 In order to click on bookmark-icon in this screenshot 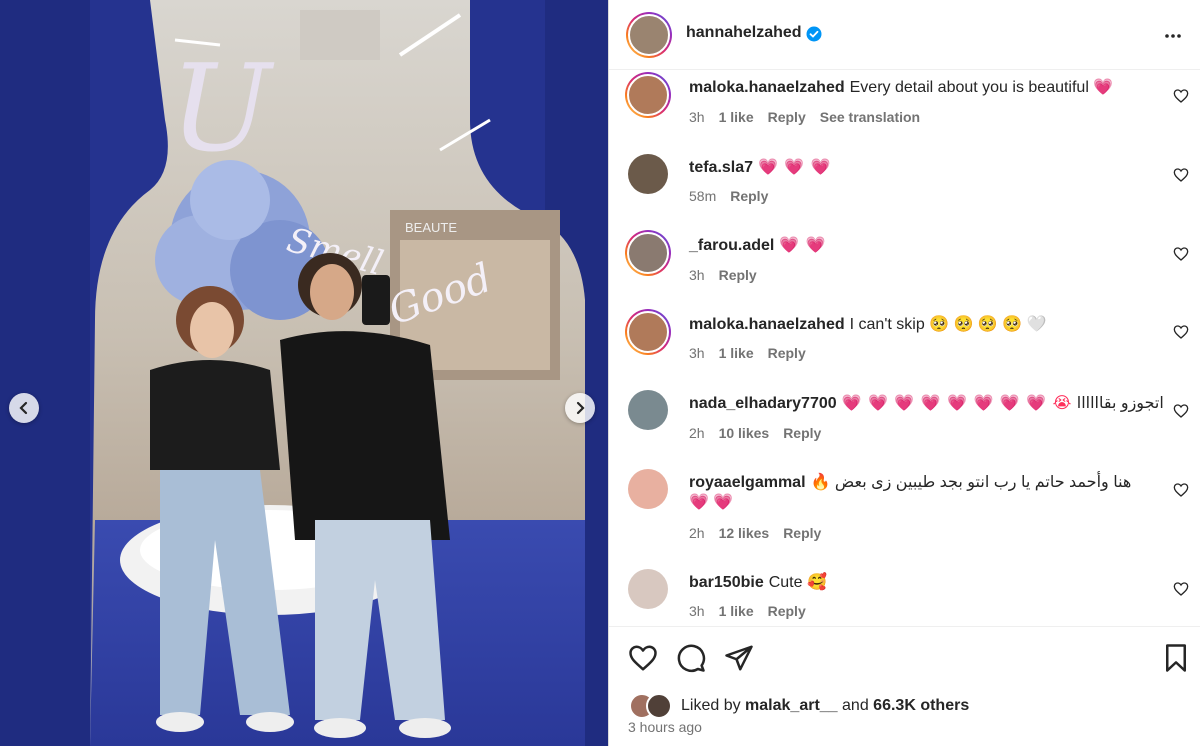, I will do `click(1176, 658)`.